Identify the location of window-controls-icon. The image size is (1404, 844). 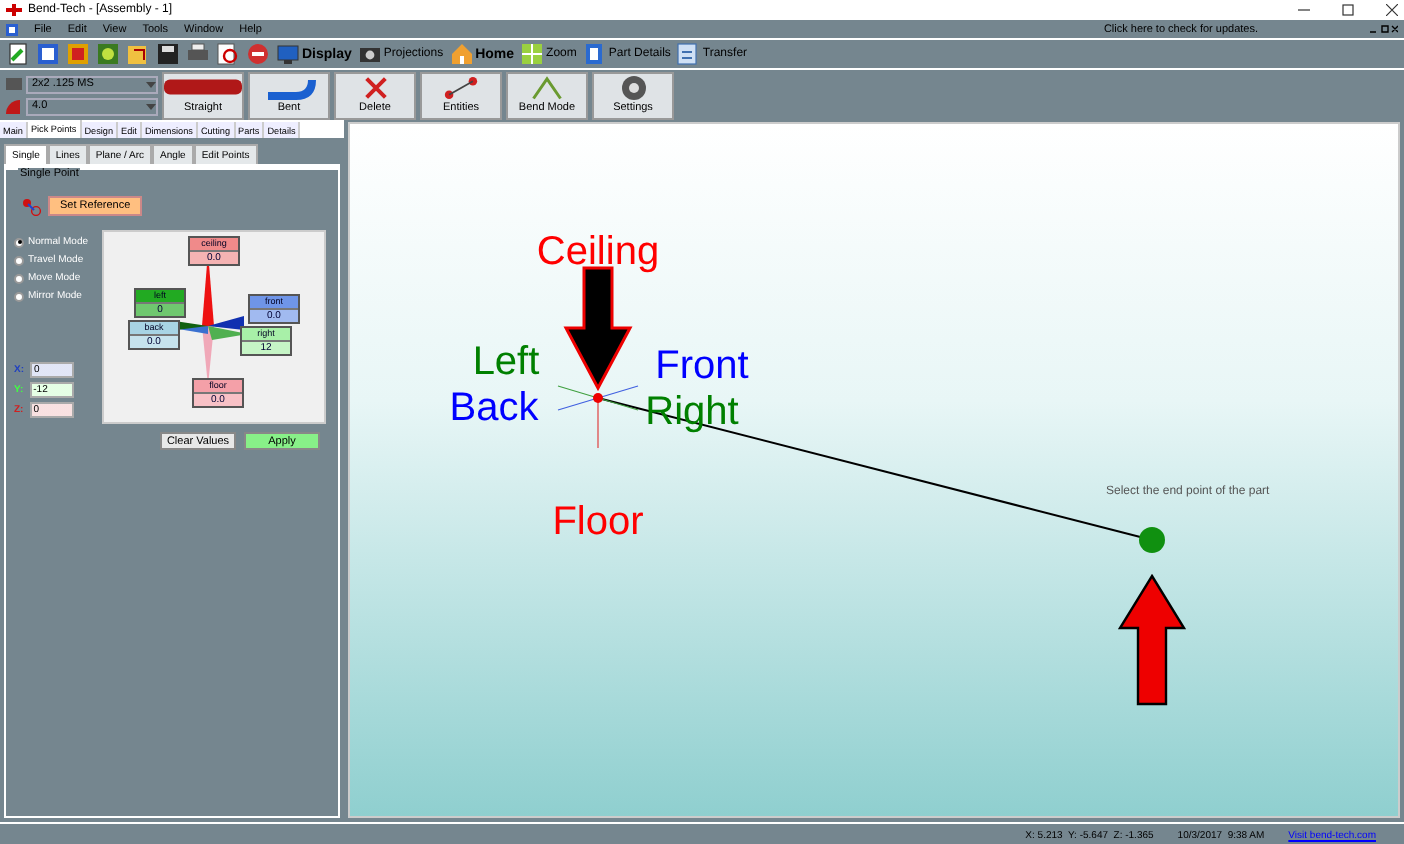
(1384, 29).